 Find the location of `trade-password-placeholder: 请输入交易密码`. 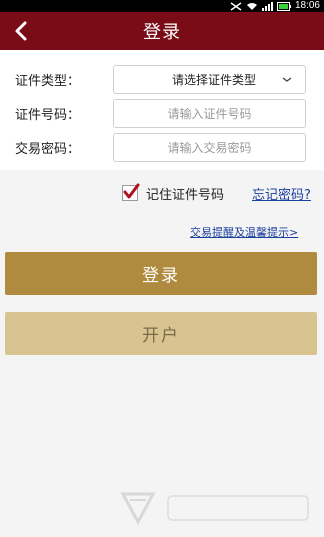

trade-password-placeholder: 请输入交易密码 is located at coordinates (209, 147).